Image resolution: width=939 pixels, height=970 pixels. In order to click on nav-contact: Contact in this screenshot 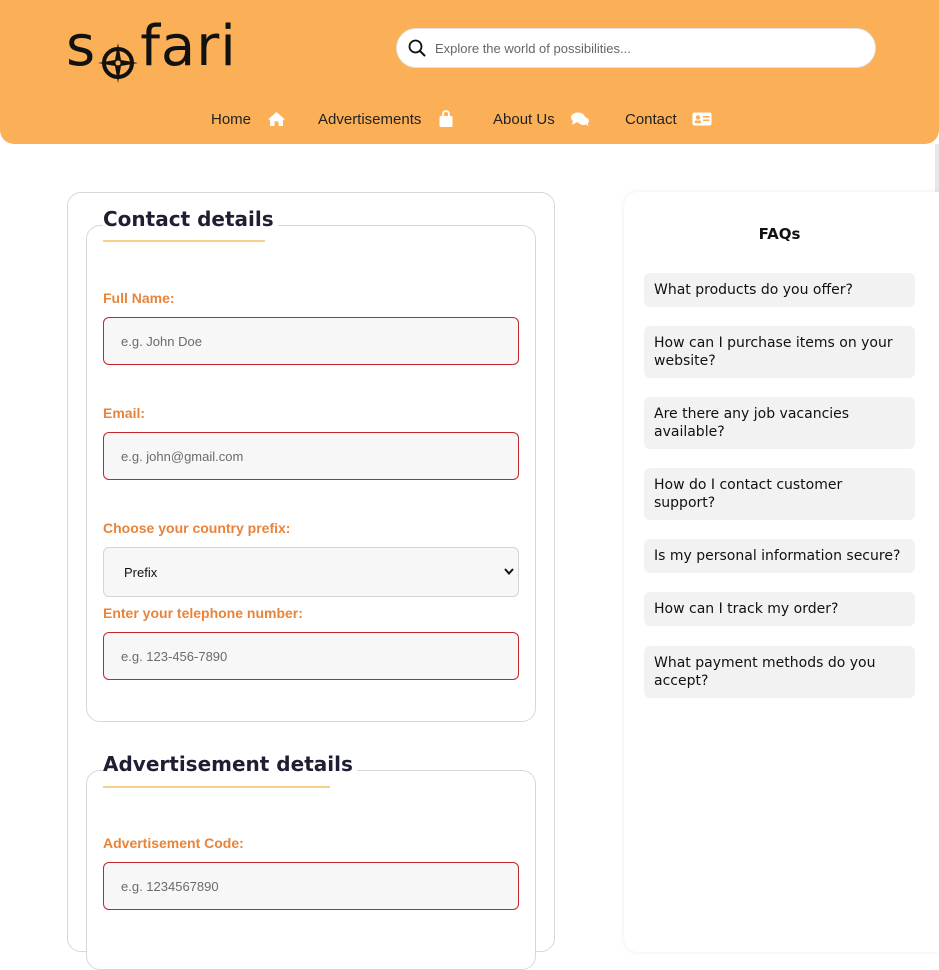, I will do `click(669, 119)`.